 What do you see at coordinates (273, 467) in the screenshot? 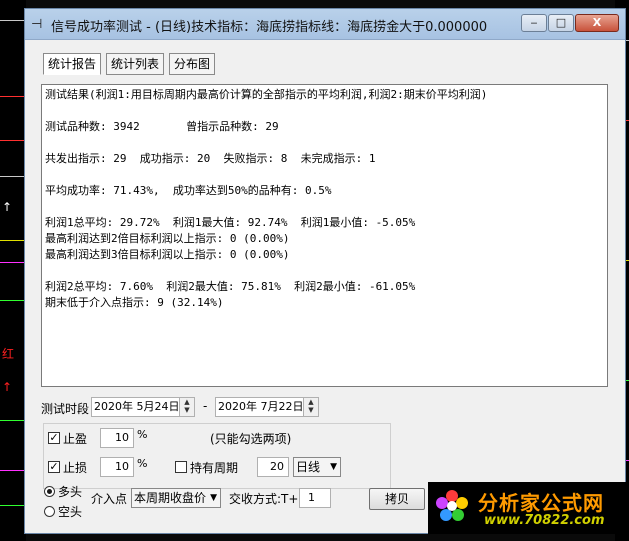
I see `hold-period-input: 20` at bounding box center [273, 467].